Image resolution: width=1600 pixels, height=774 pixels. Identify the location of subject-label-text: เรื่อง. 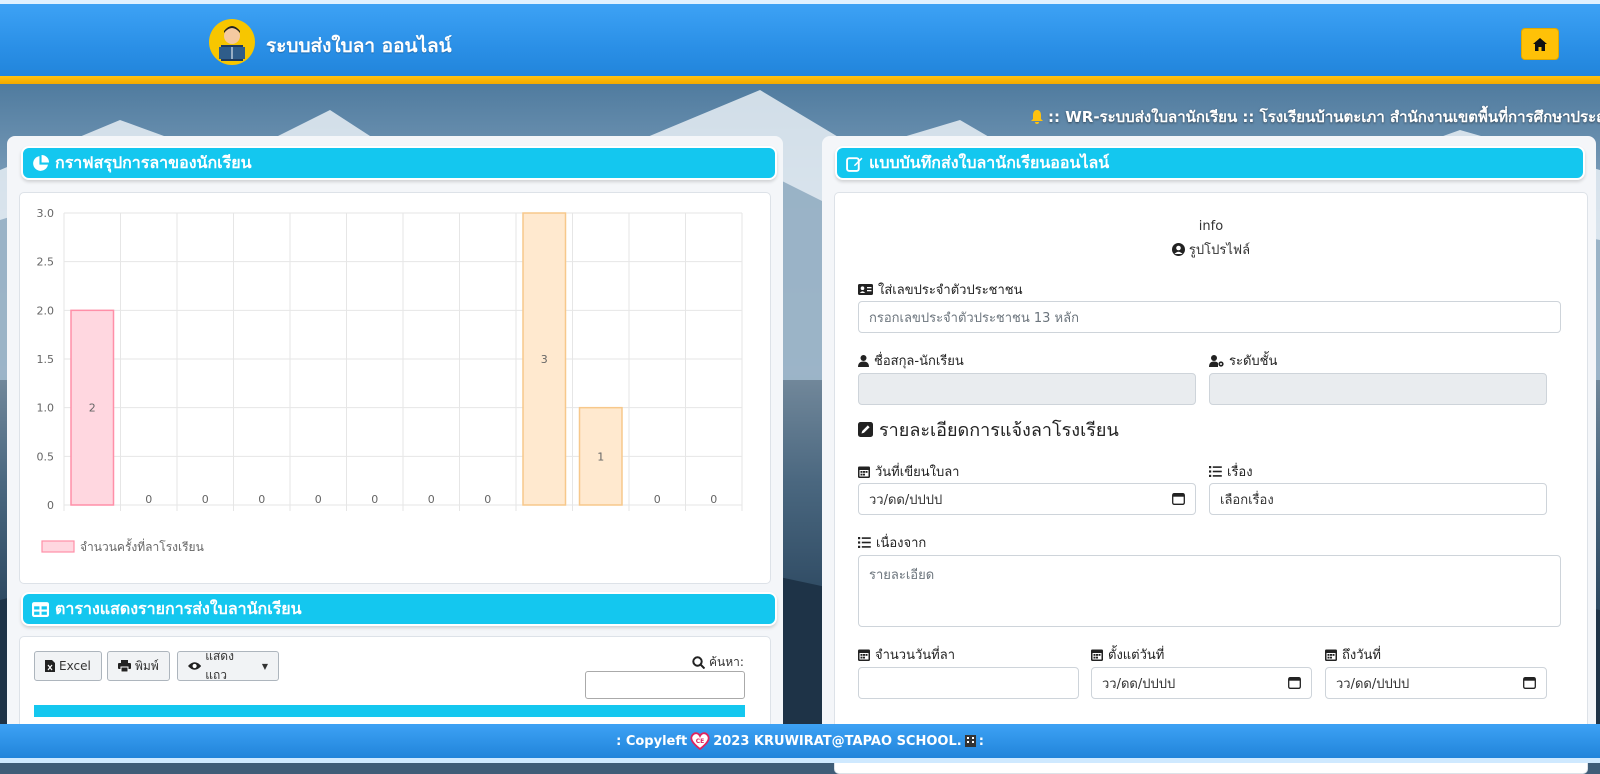
(1240, 472).